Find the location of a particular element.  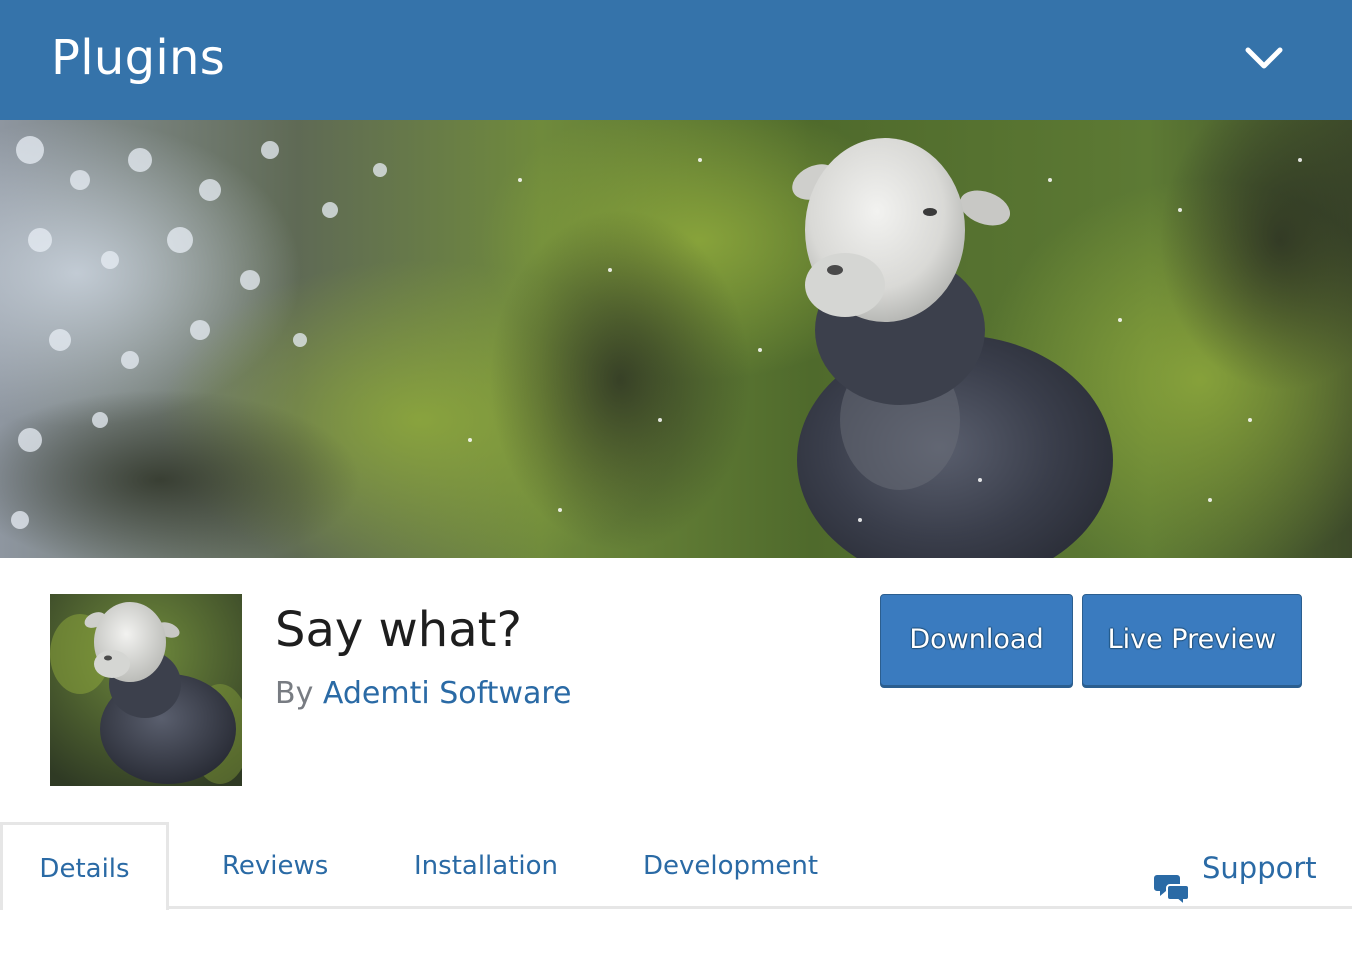

plugins-header: Plugins is located at coordinates (676, 60).